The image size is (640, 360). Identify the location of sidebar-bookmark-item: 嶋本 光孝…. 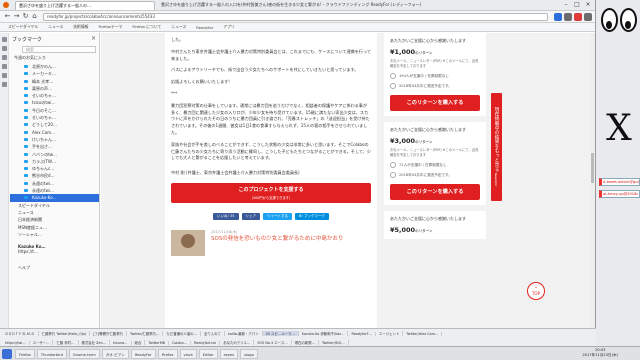
(54, 81).